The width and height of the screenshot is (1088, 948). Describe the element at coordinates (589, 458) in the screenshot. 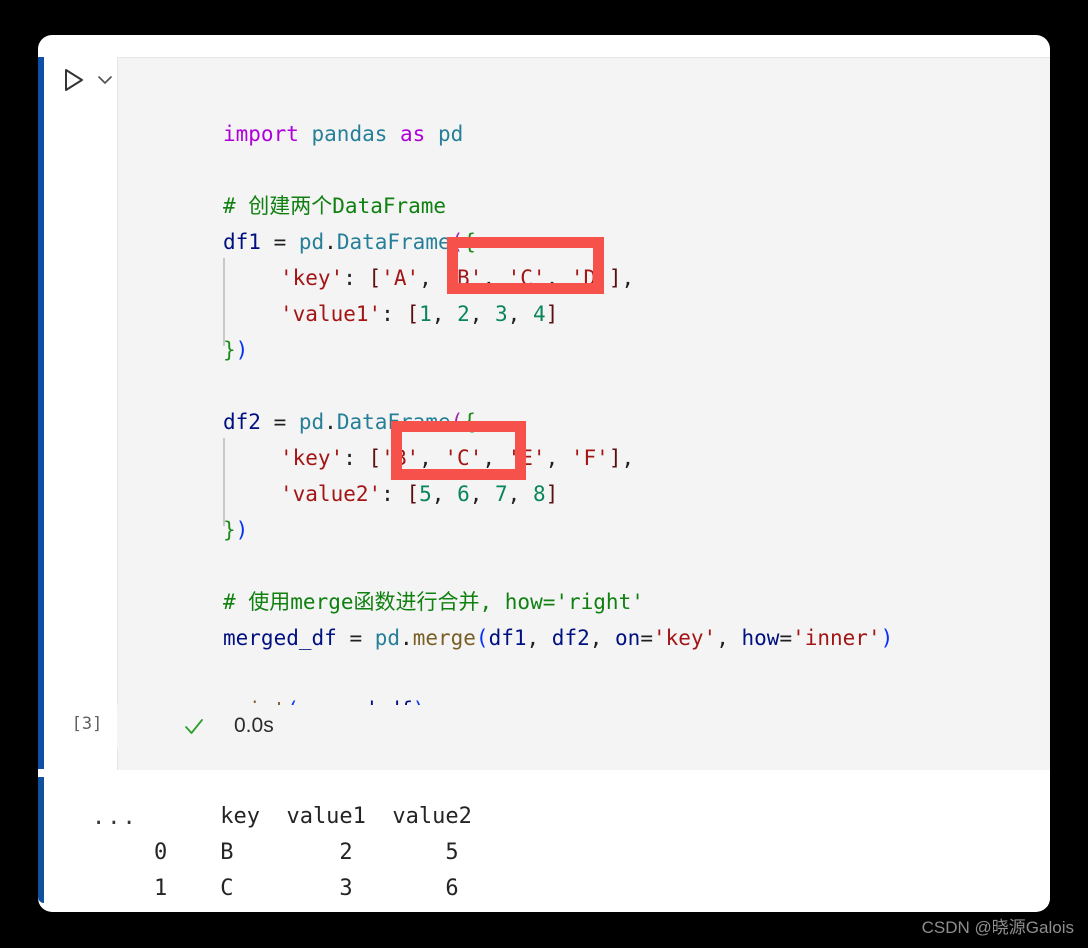

I see `token-f: 'F'` at that location.